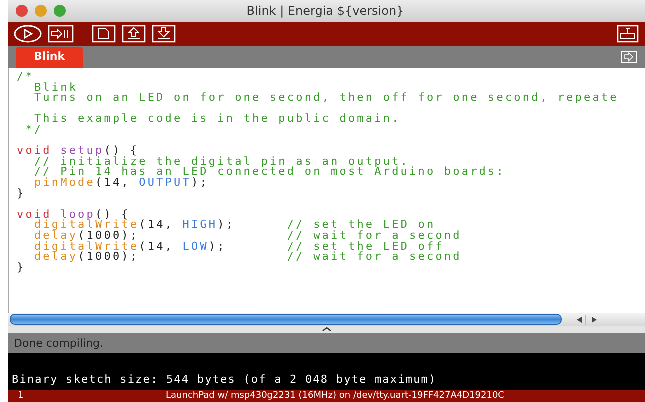 This screenshot has height=402, width=645. I want to click on code-line: pinMode(14, OUTPUT);, so click(121, 182).